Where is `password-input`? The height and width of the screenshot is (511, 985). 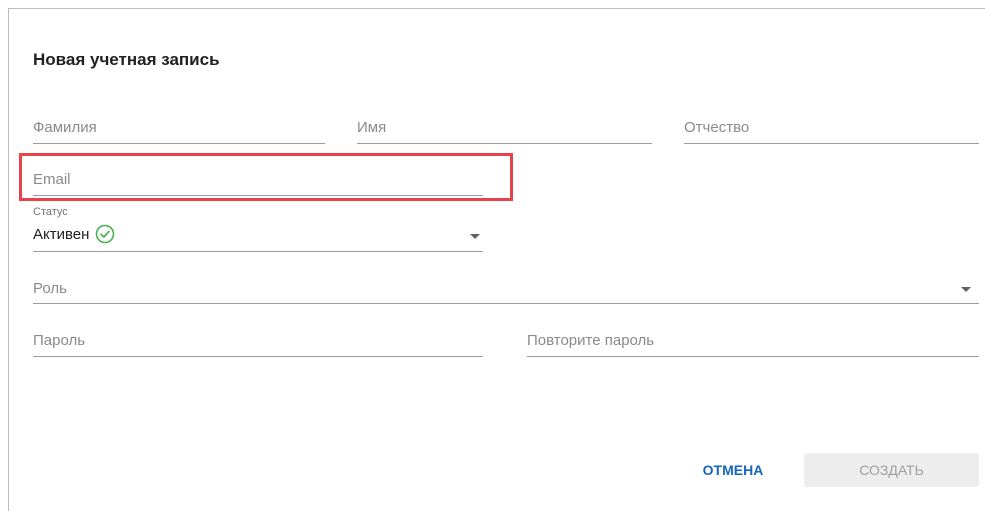
password-input is located at coordinates (258, 344).